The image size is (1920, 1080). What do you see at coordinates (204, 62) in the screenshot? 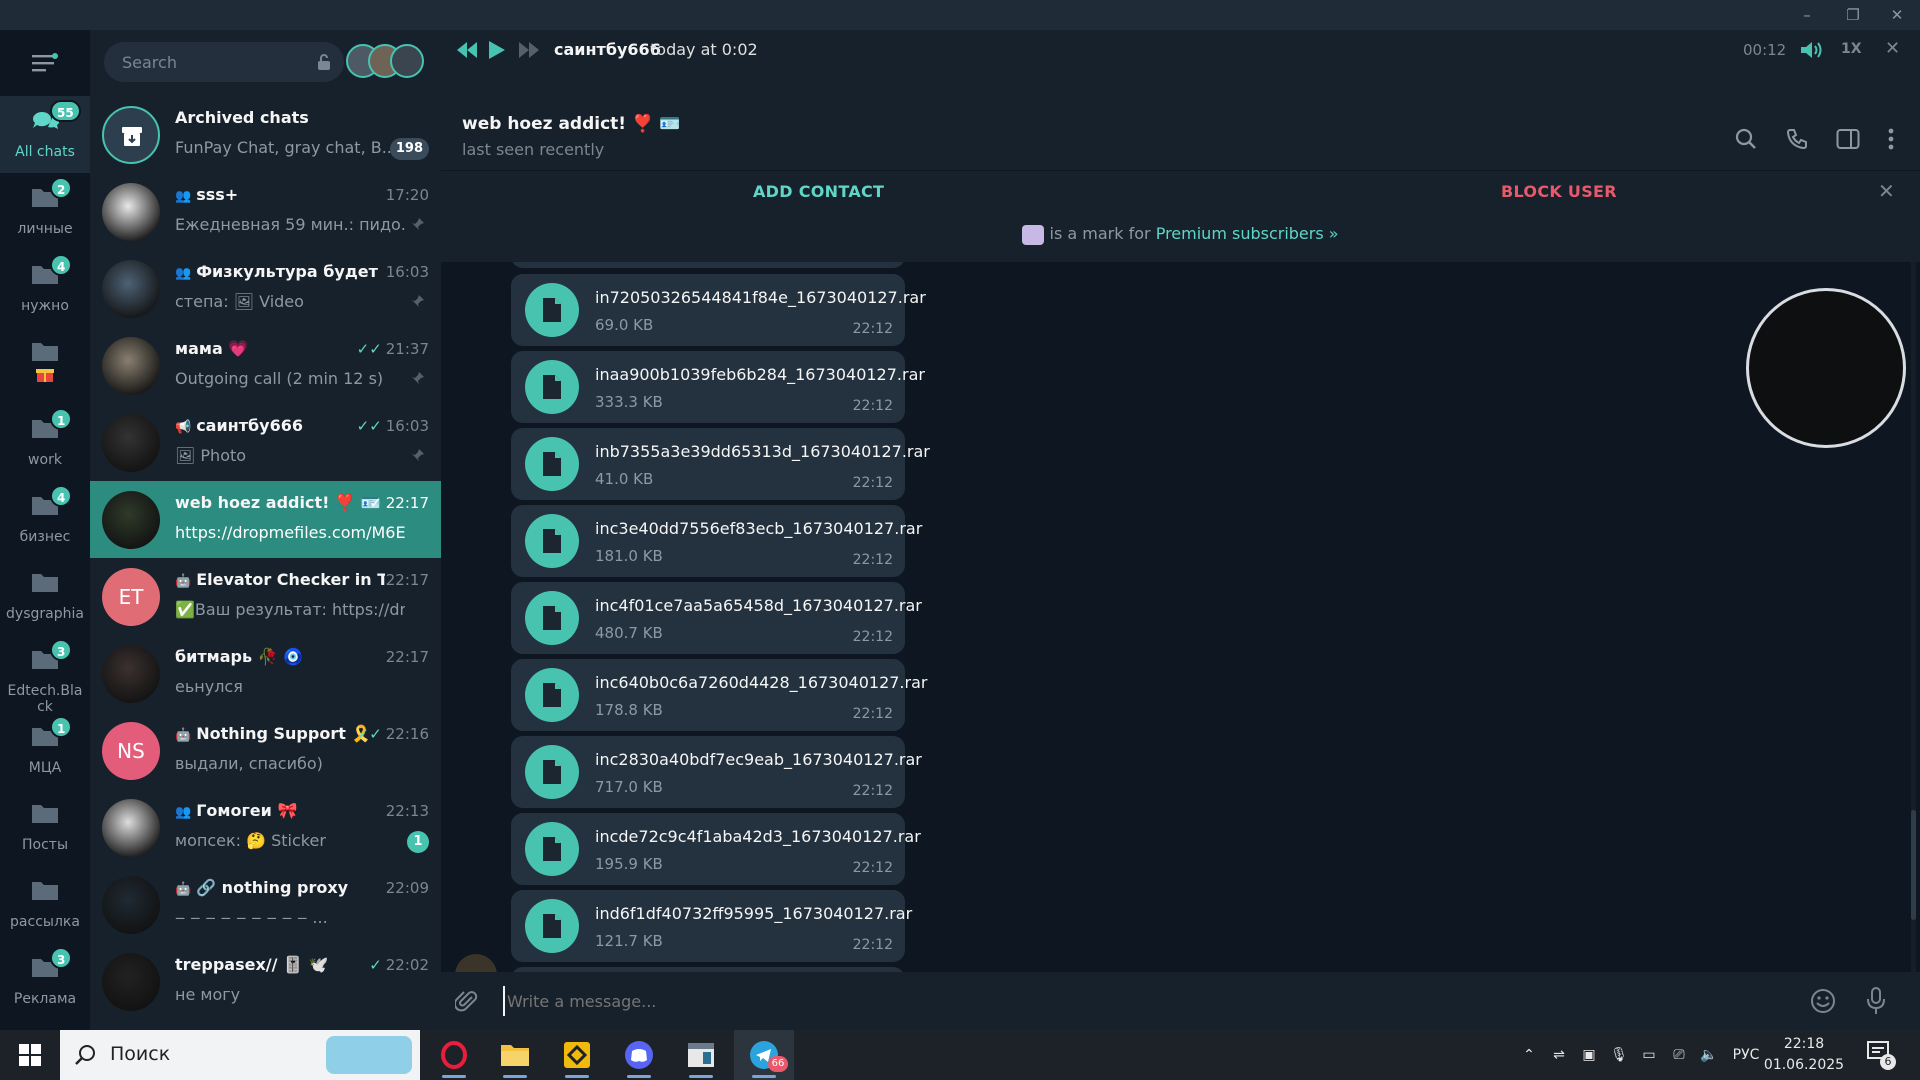
I see `search-input` at bounding box center [204, 62].